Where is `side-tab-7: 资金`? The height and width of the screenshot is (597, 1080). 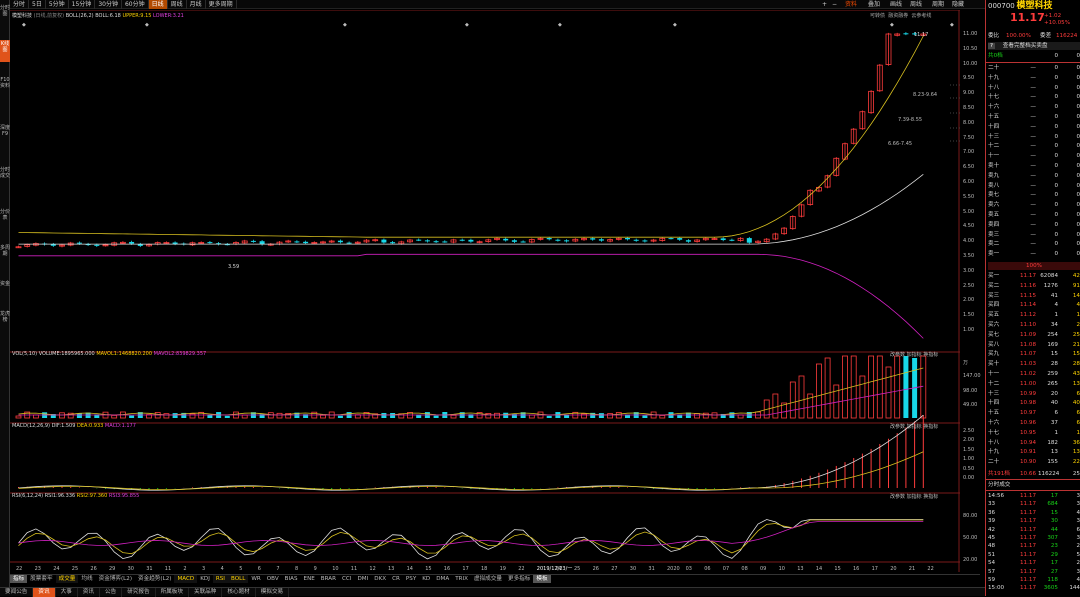
side-tab-7: 资金 is located at coordinates (5, 288).